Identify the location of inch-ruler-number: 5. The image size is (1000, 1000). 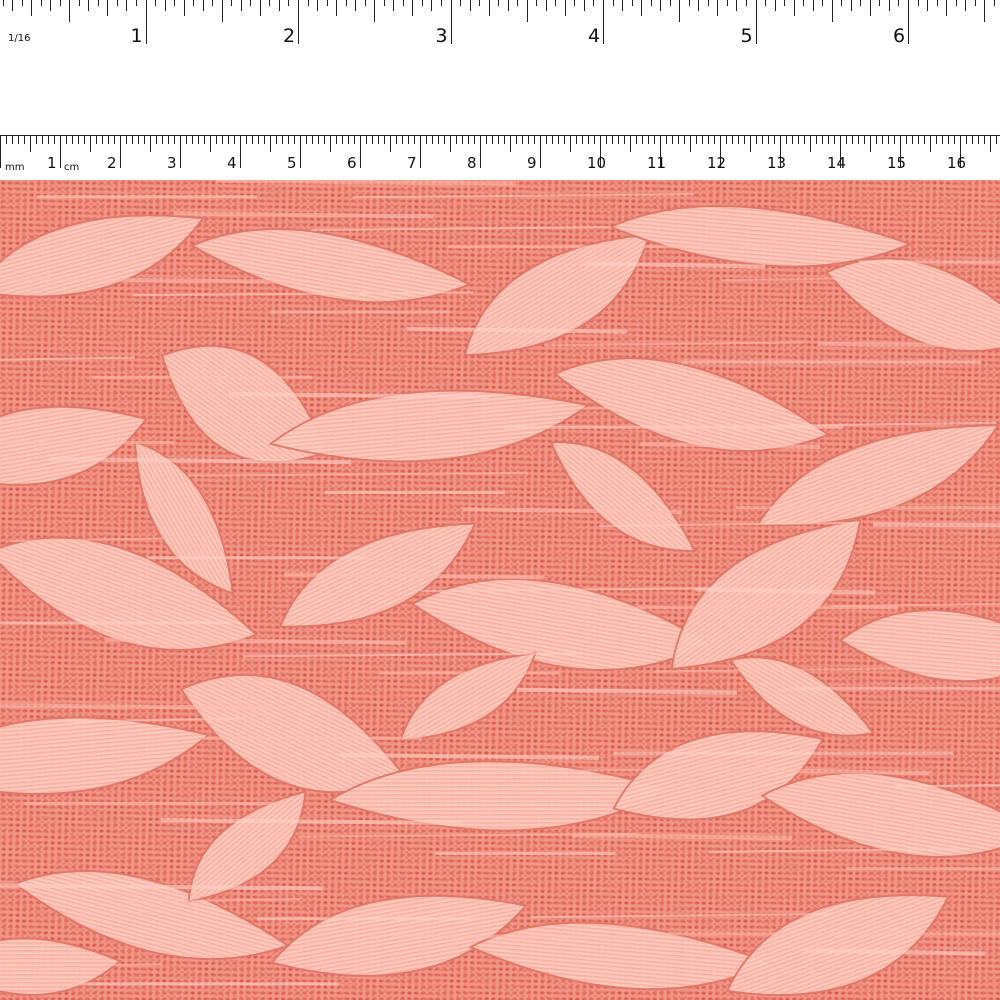
(746, 36).